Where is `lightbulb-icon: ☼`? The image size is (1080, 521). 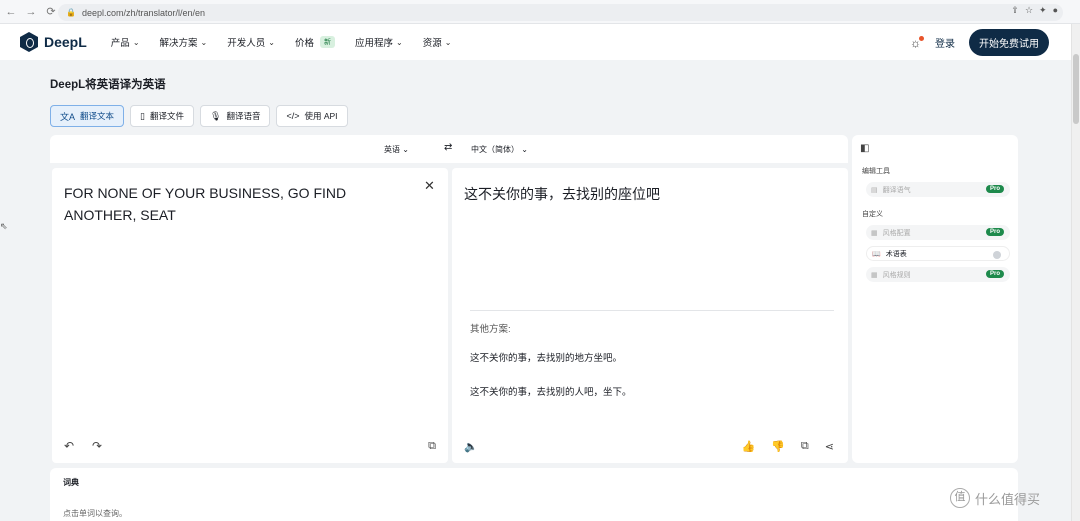 lightbulb-icon: ☼ is located at coordinates (917, 42).